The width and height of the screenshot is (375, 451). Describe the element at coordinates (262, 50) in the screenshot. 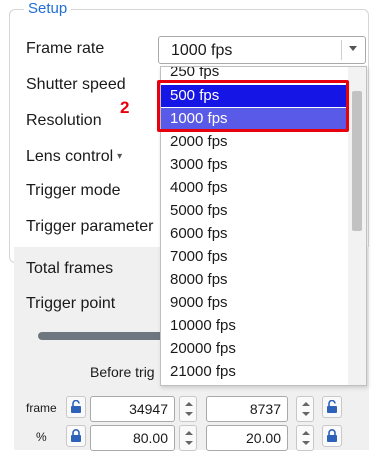

I see `frame-rate-combobox: 1000 fps` at that location.